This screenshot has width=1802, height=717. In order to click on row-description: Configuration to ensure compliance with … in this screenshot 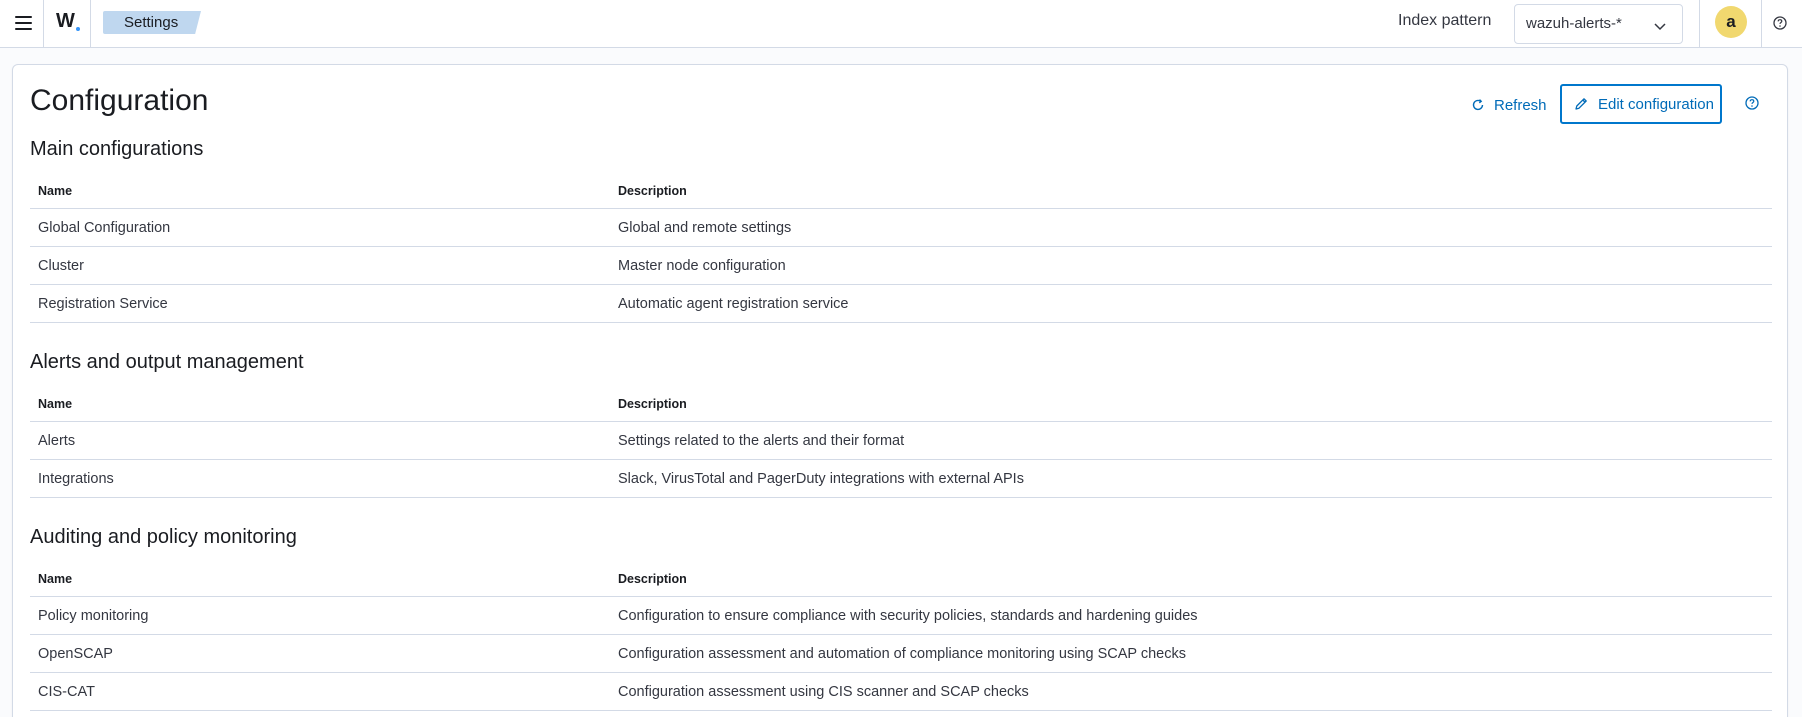, I will do `click(908, 616)`.